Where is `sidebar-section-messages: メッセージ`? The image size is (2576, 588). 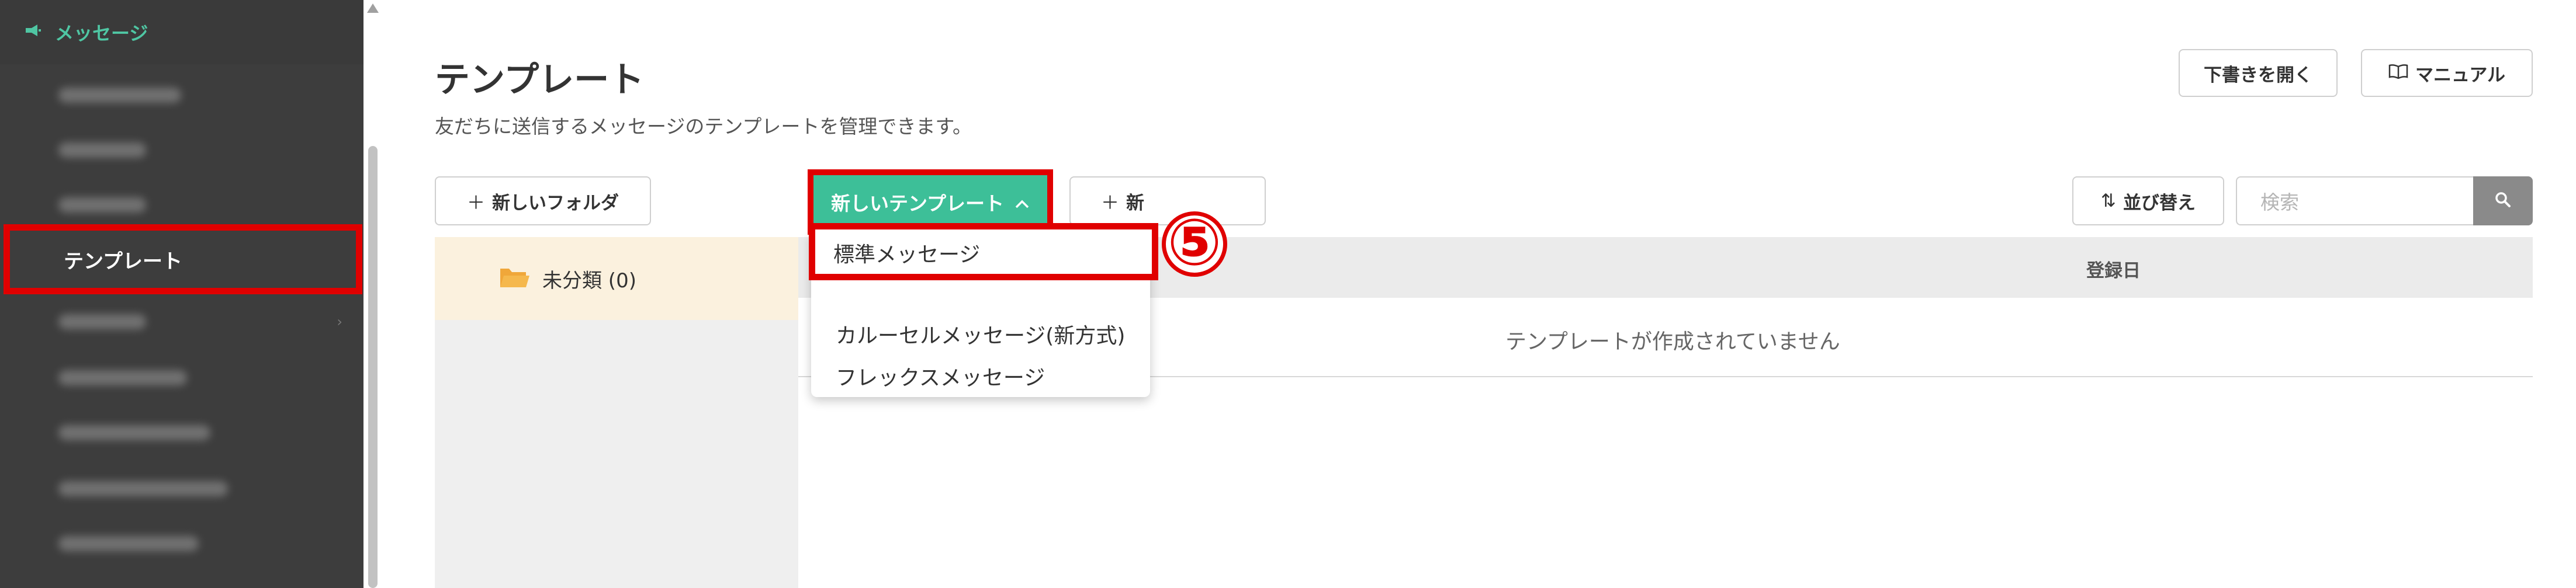
sidebar-section-messages: メッセージ is located at coordinates (181, 32).